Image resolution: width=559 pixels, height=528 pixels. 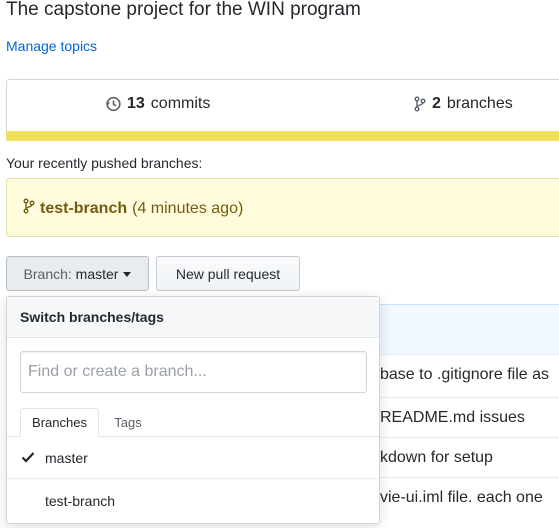 I want to click on branches-count: 2, so click(x=436, y=103).